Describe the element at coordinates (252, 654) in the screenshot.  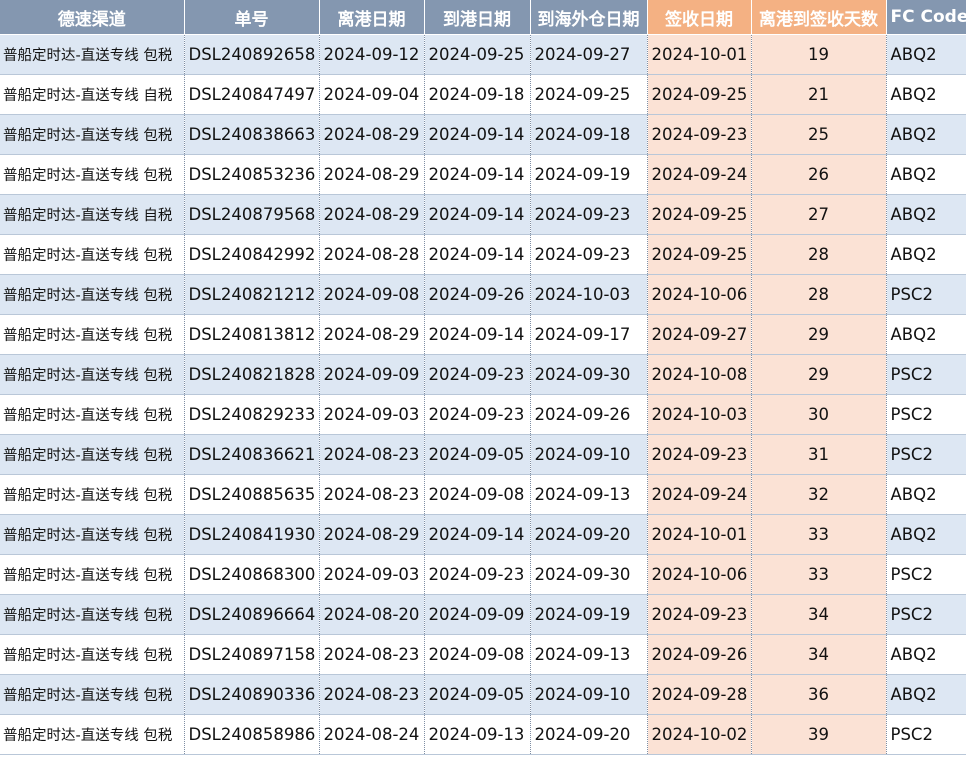
I see `cell-order-number: DSL240897158` at that location.